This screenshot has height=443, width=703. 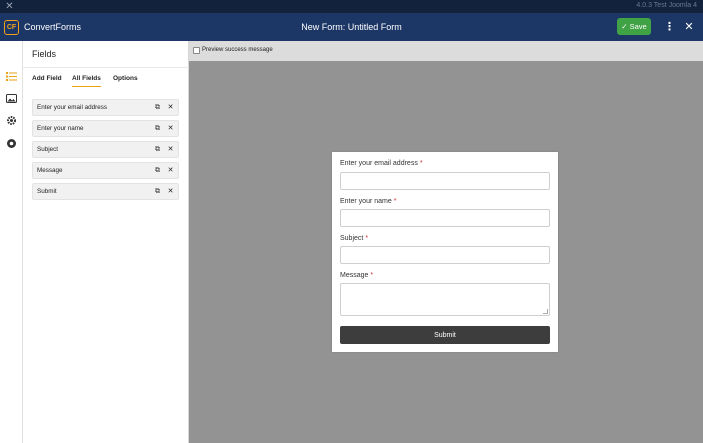 I want to click on field-item-label: Enter your email address, so click(x=72, y=107).